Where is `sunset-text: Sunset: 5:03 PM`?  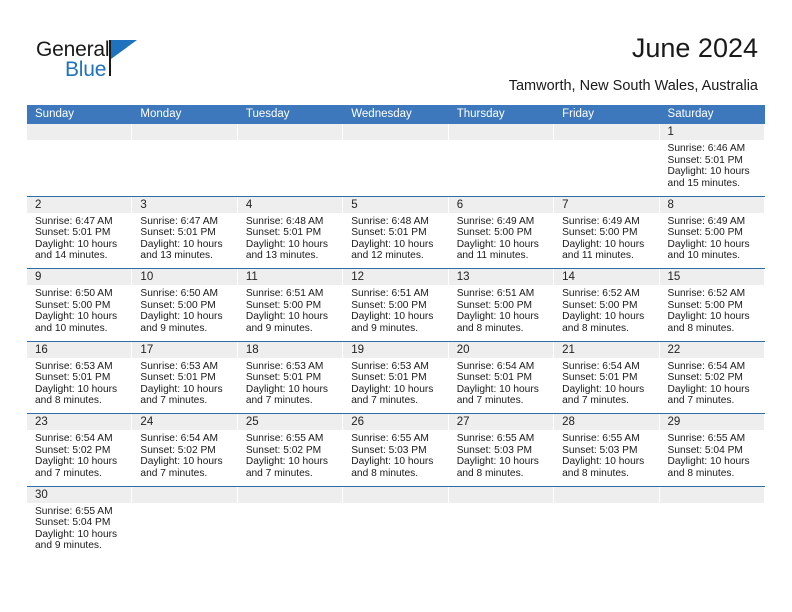 sunset-text: Sunset: 5:03 PM is located at coordinates (389, 450).